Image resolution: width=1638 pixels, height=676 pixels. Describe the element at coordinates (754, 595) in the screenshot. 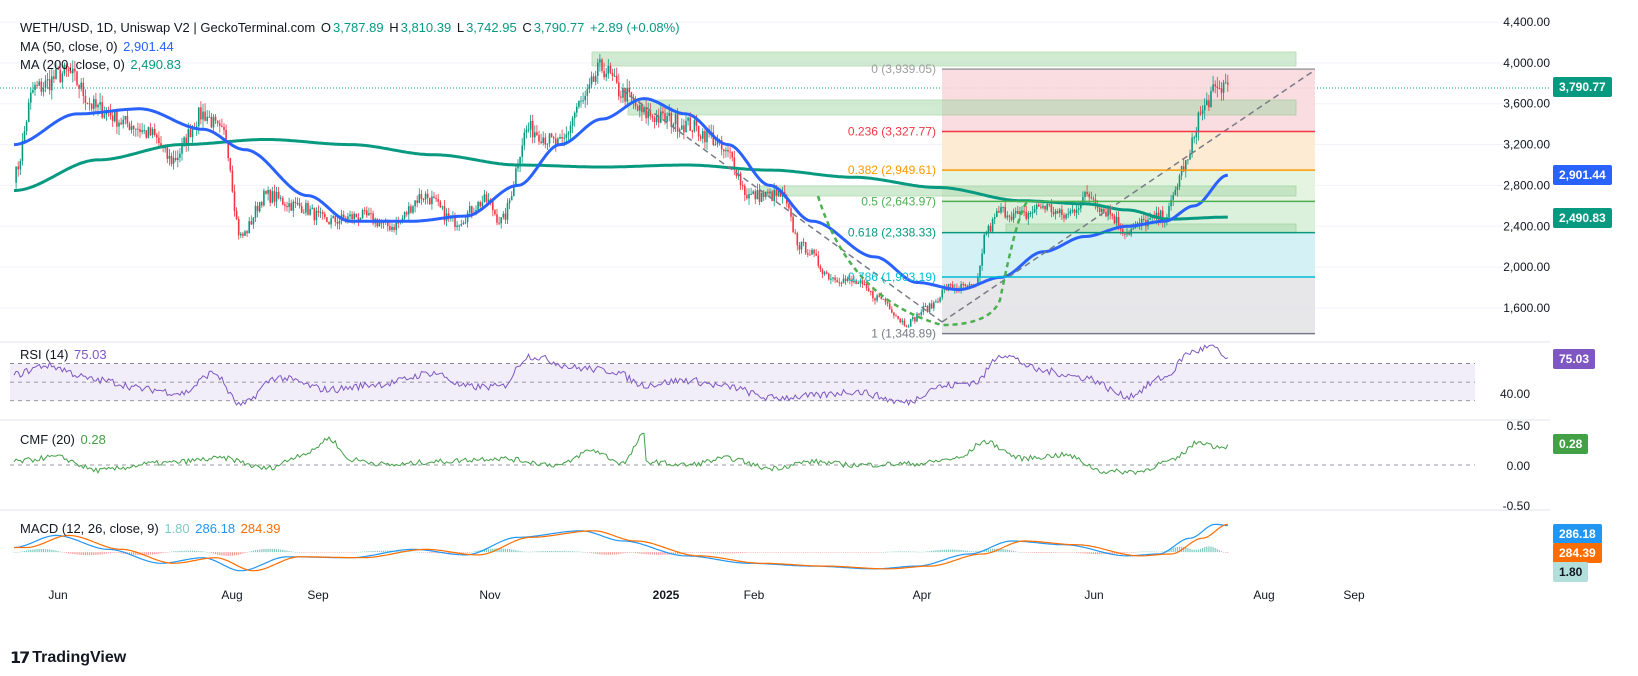

I see `time-tick-label: Feb` at that location.